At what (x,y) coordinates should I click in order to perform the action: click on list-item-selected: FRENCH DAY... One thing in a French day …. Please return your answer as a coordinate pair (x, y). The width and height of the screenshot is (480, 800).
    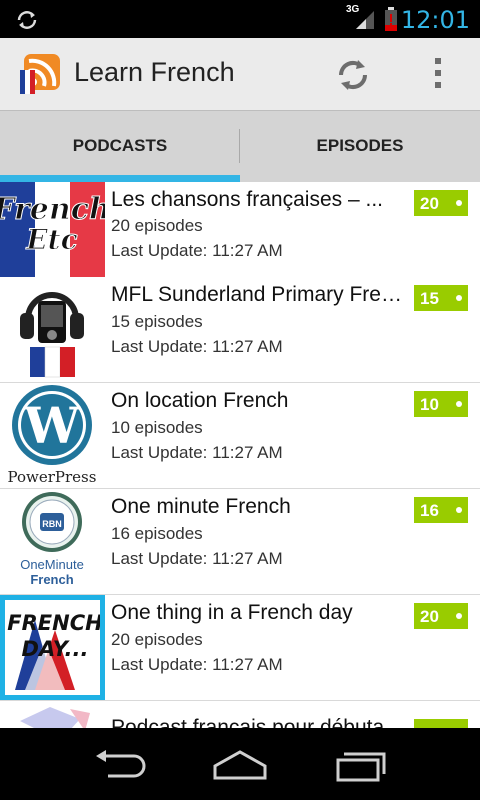
    Looking at the image, I should click on (240, 648).